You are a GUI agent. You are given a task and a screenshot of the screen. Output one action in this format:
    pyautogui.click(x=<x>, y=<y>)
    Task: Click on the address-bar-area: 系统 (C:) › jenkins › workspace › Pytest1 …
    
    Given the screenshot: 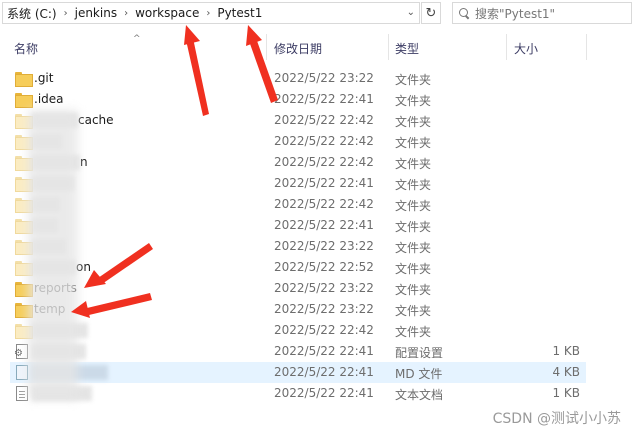 What is the action you would take?
    pyautogui.click(x=317, y=14)
    